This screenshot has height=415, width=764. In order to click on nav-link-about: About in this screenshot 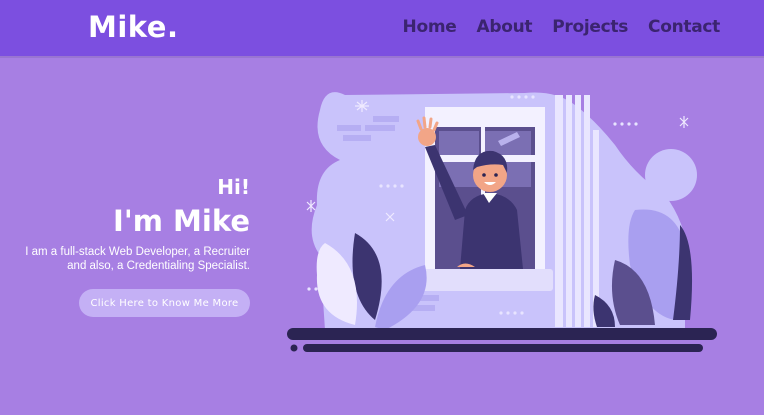, I will do `click(504, 27)`.